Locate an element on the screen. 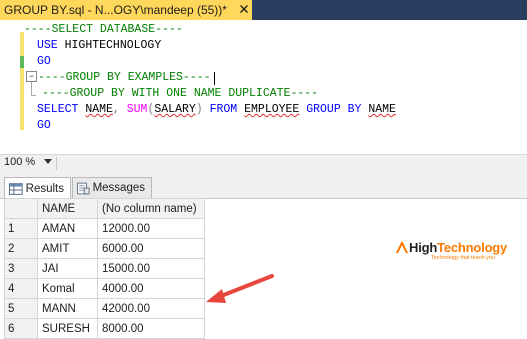  close-icon is located at coordinates (244, 9).